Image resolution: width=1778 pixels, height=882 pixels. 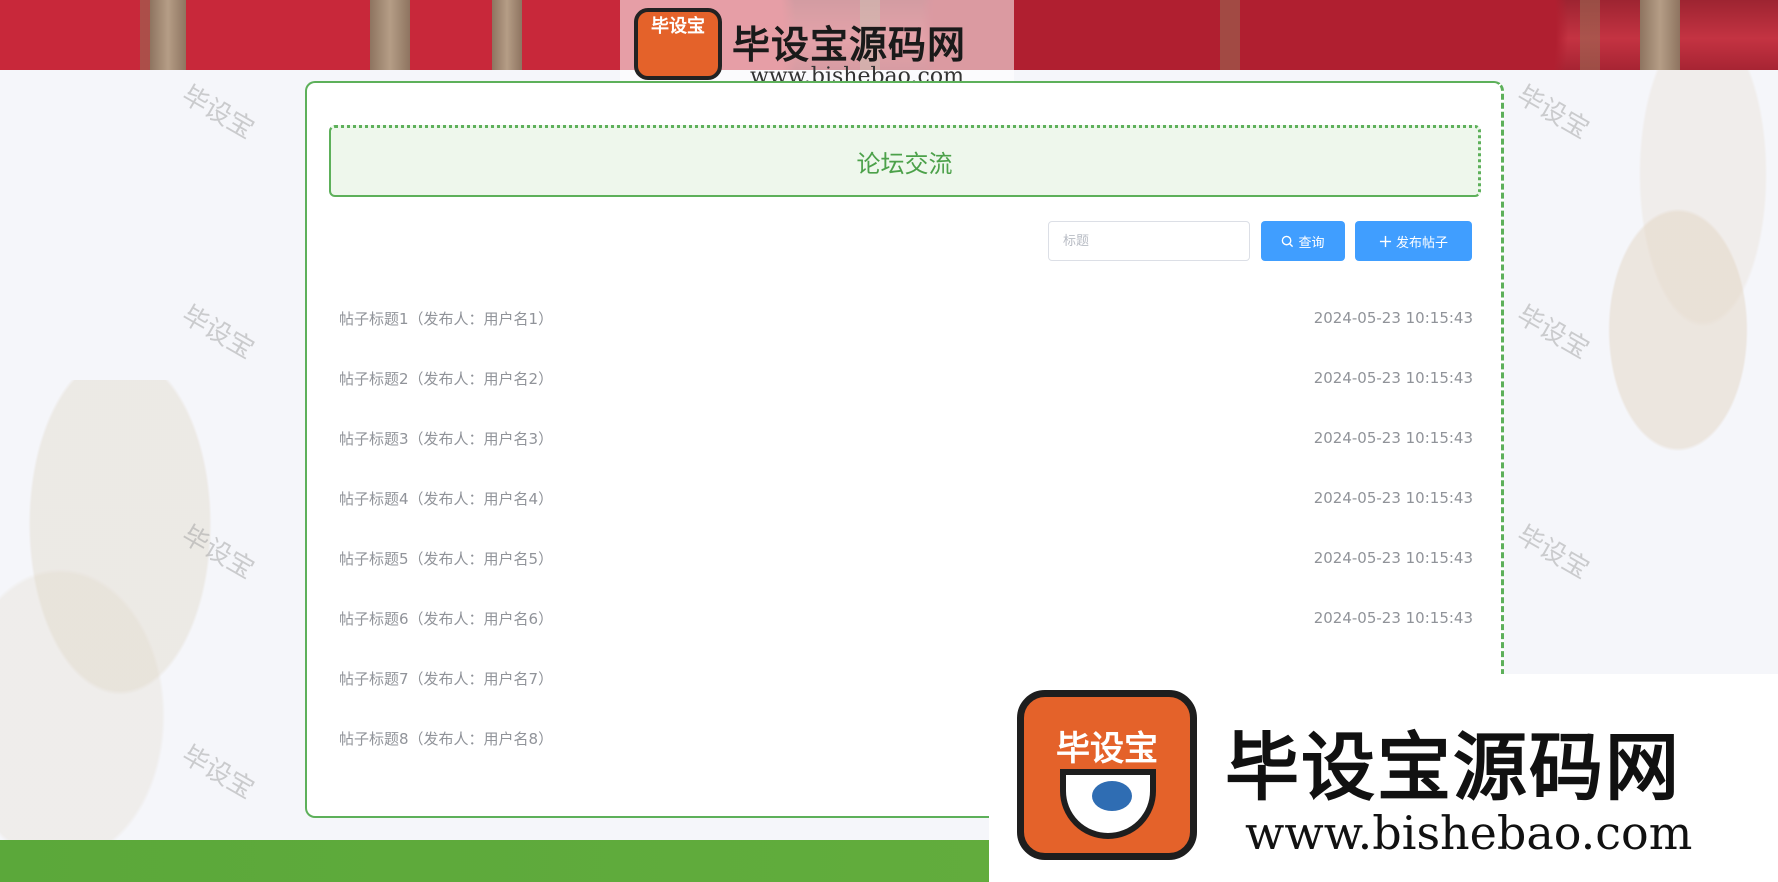 What do you see at coordinates (1311, 243) in the screenshot?
I see `search-button-label: 查询` at bounding box center [1311, 243].